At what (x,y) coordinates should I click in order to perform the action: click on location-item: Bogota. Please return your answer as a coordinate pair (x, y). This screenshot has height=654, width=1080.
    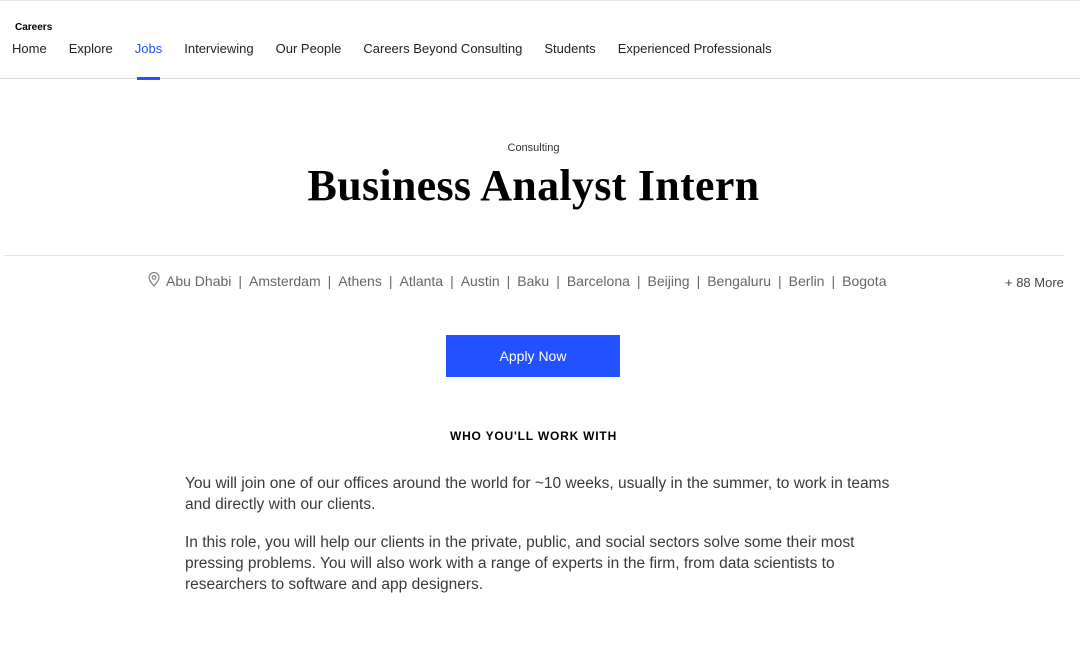
    Looking at the image, I should click on (864, 281).